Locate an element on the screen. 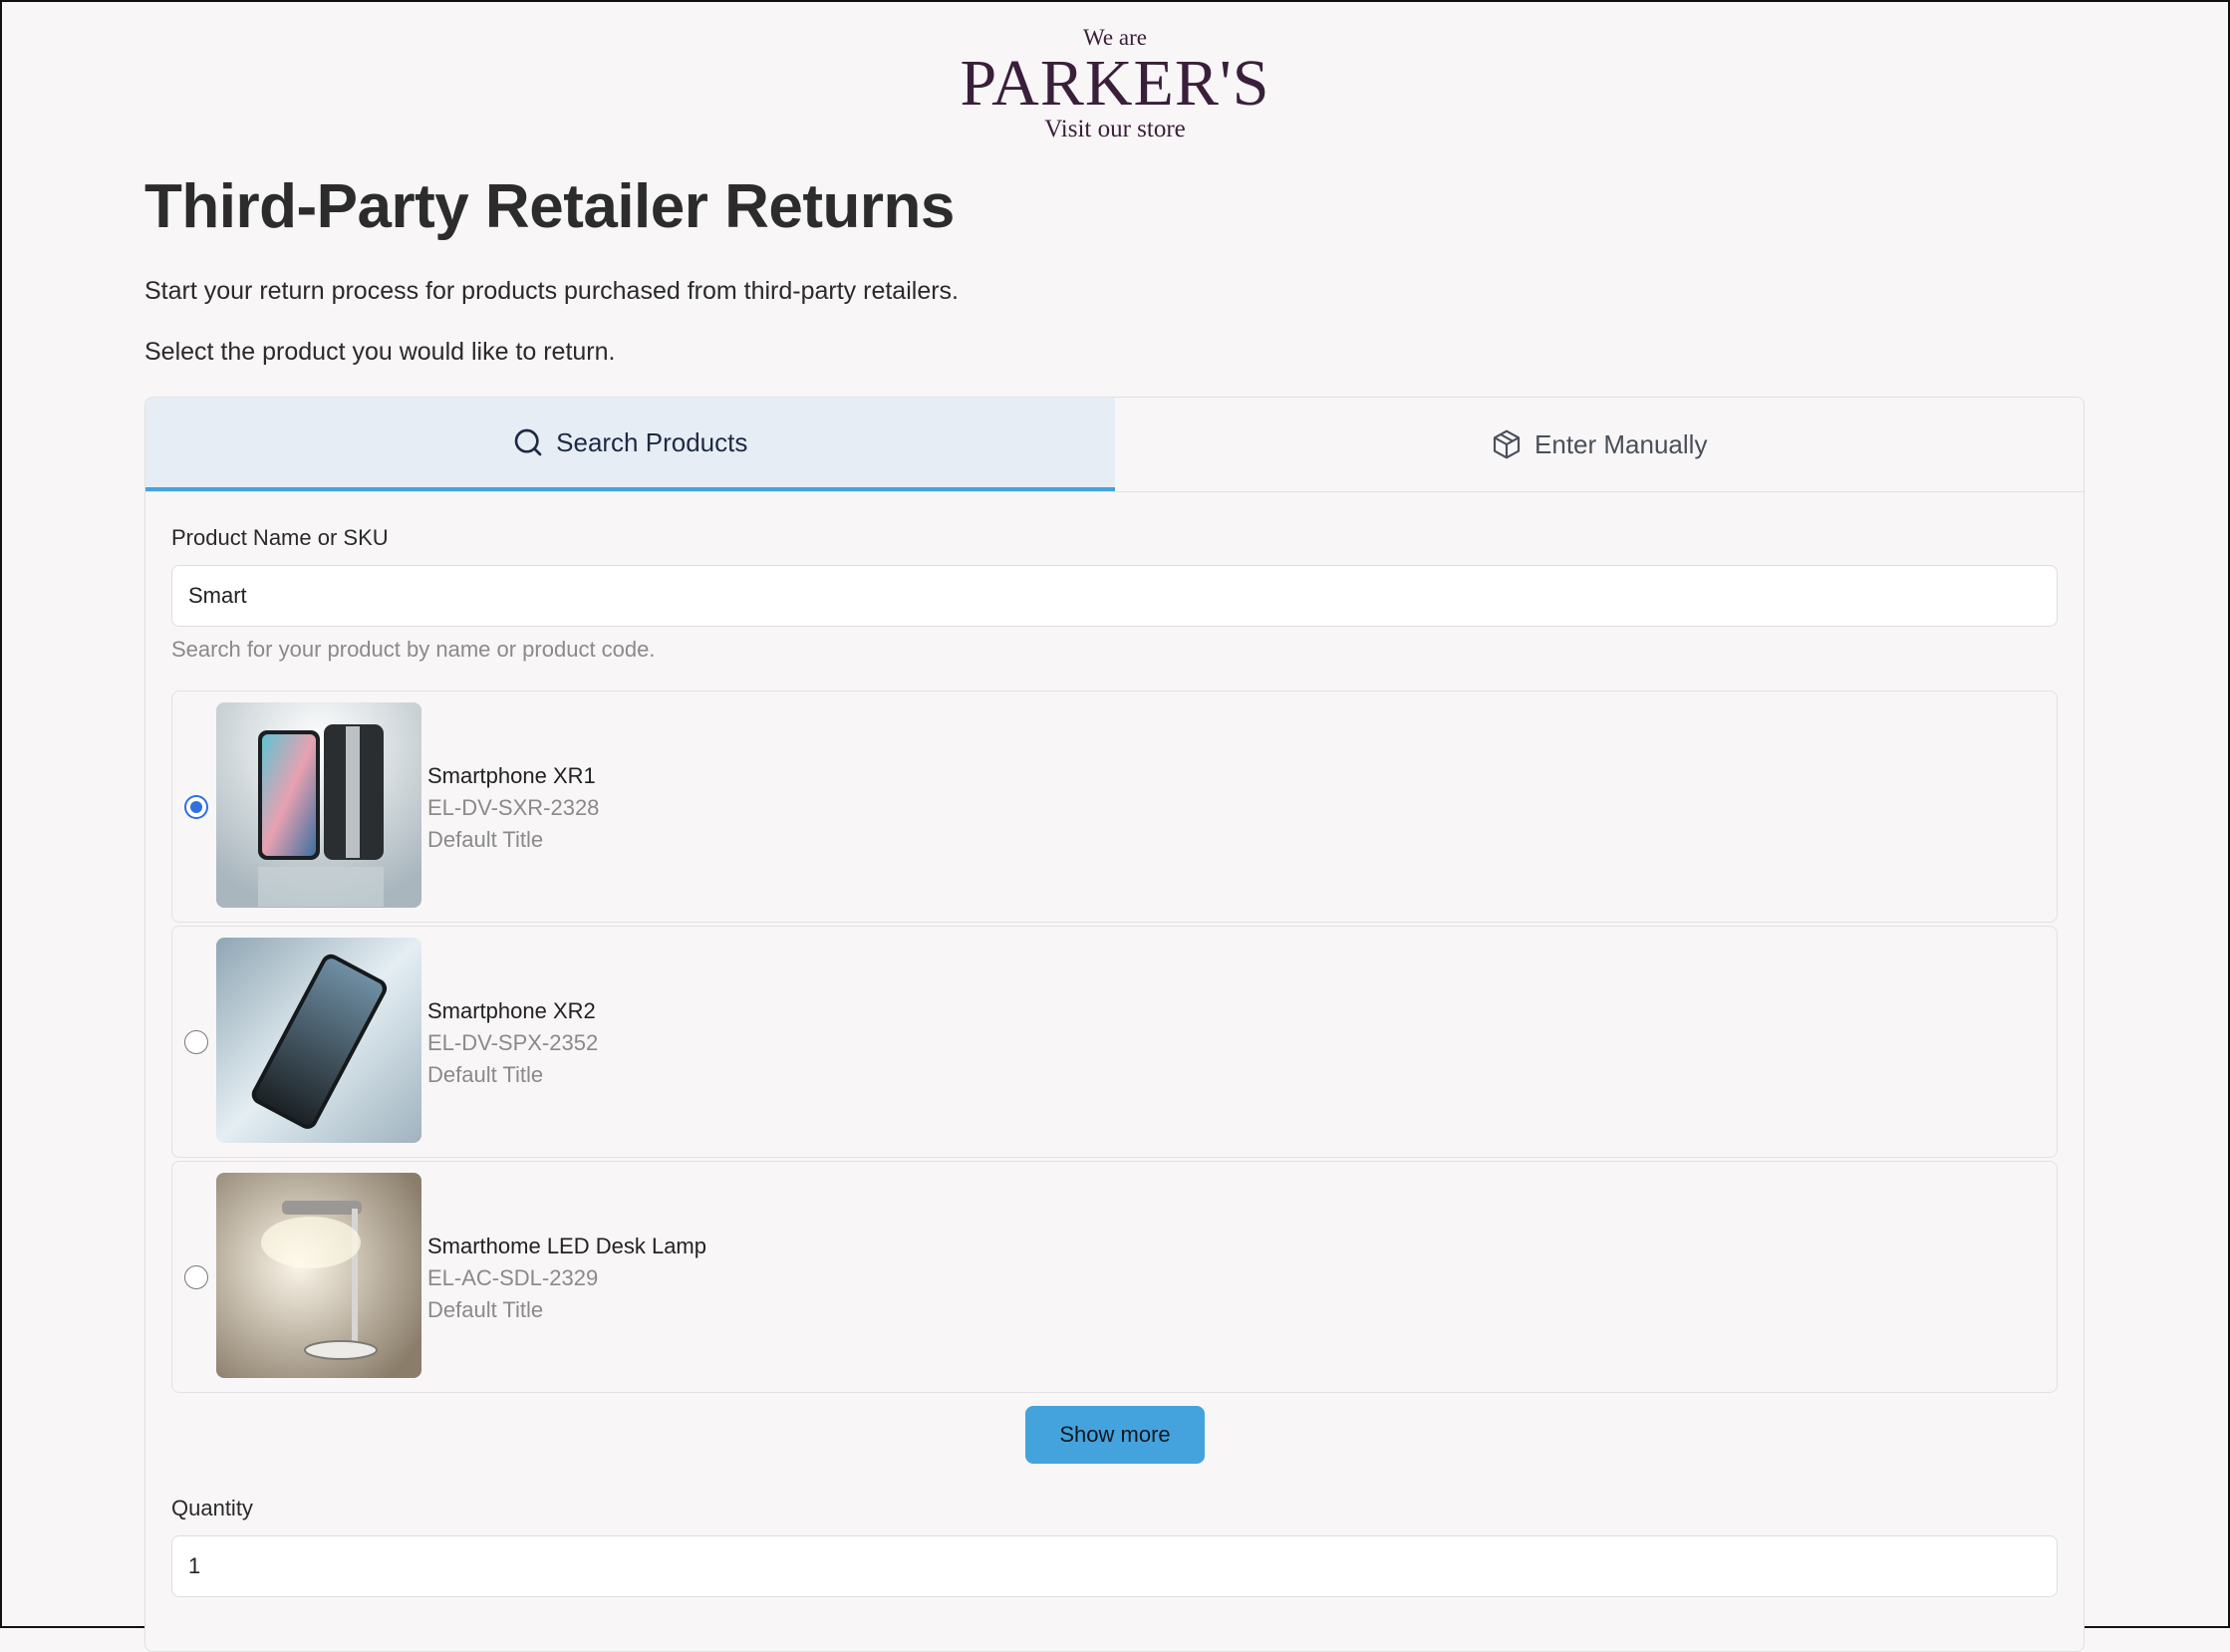 This screenshot has height=1652, width=2230. logo-brand-name: PARKER'S is located at coordinates (1115, 83).